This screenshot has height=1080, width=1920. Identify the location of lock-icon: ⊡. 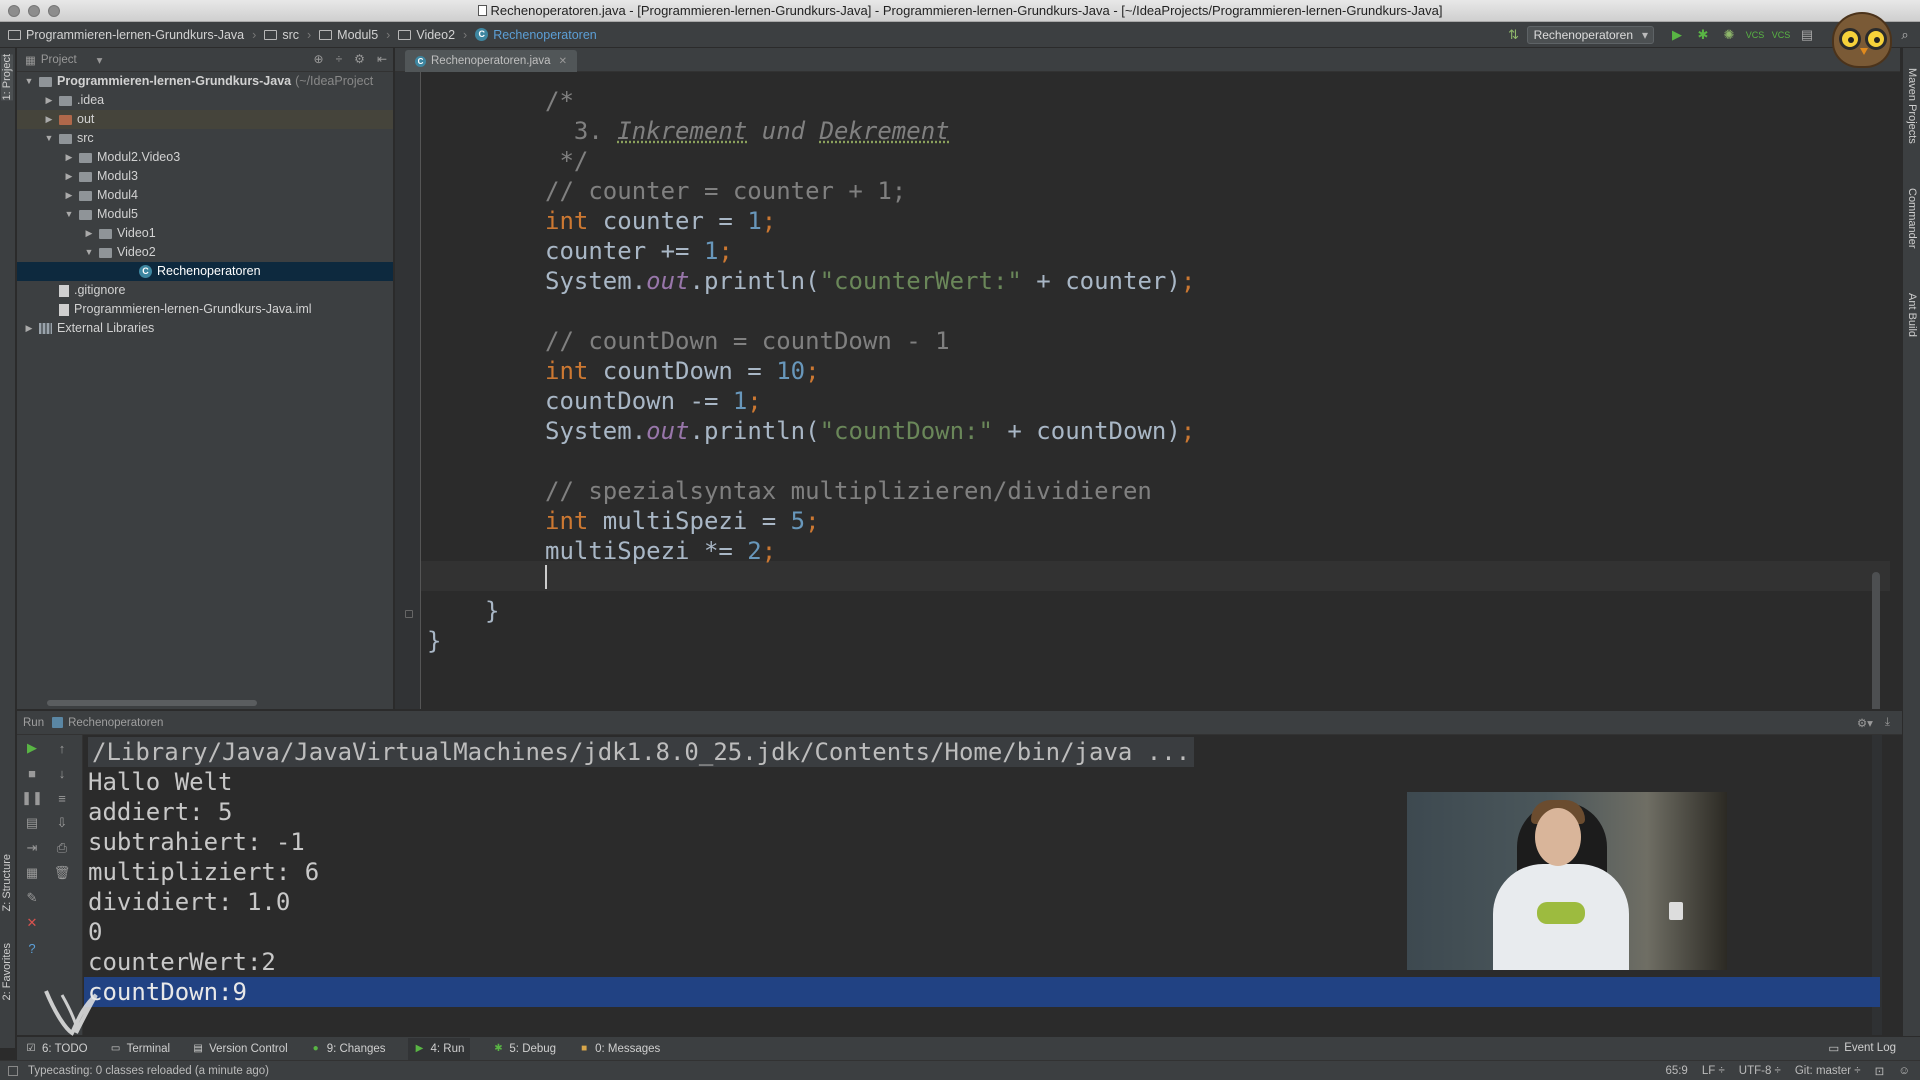
(1880, 1071).